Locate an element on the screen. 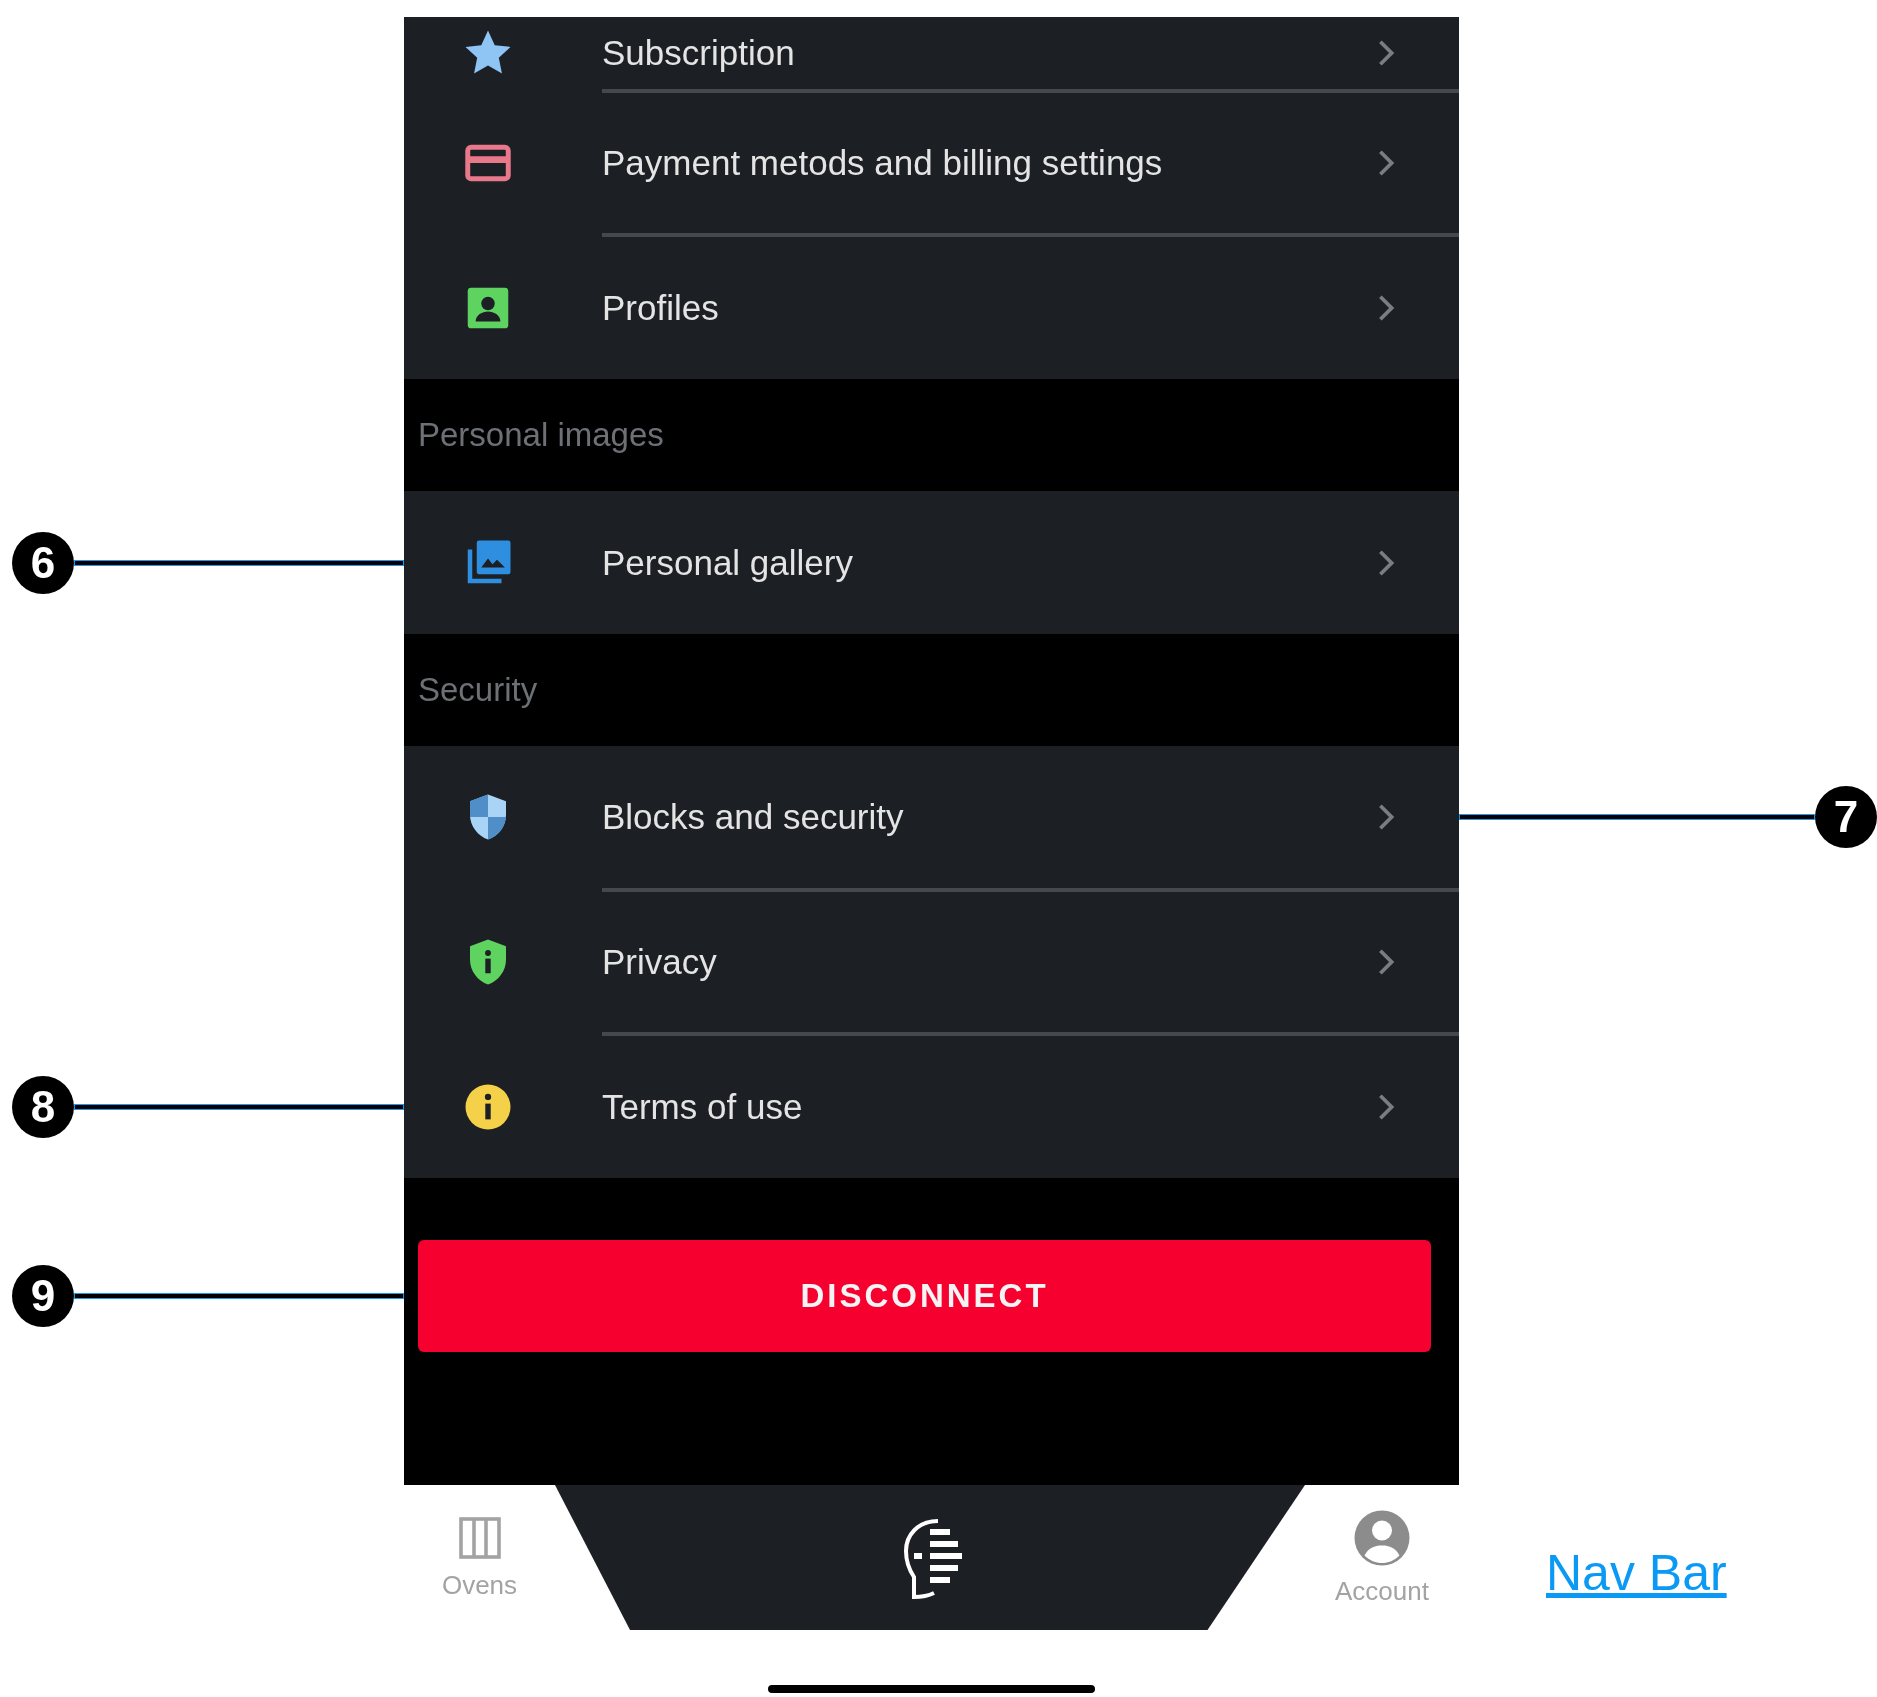 The image size is (1877, 1697). settings-row: Payment metods and billing settings is located at coordinates (931, 163).